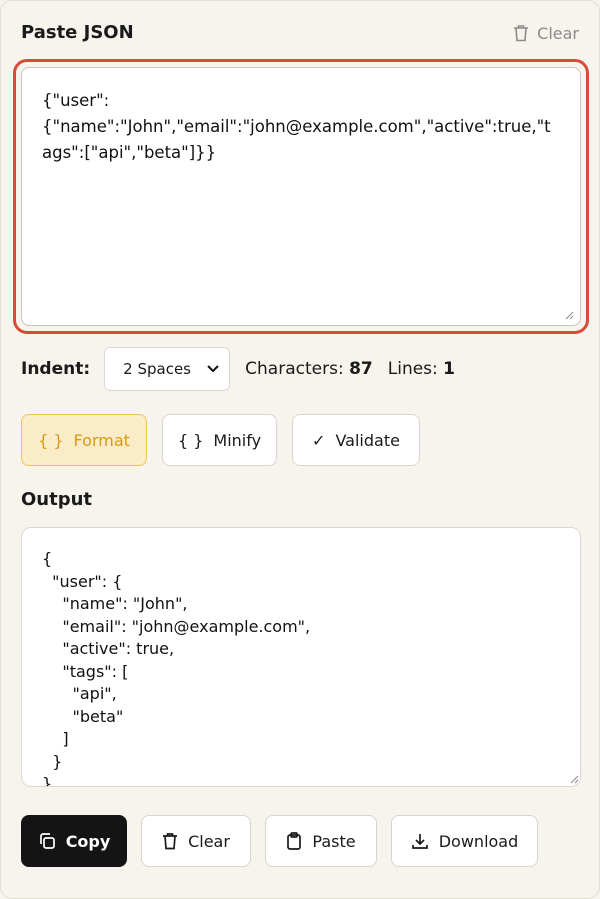  Describe the element at coordinates (101, 440) in the screenshot. I see `format-label: Format` at that location.